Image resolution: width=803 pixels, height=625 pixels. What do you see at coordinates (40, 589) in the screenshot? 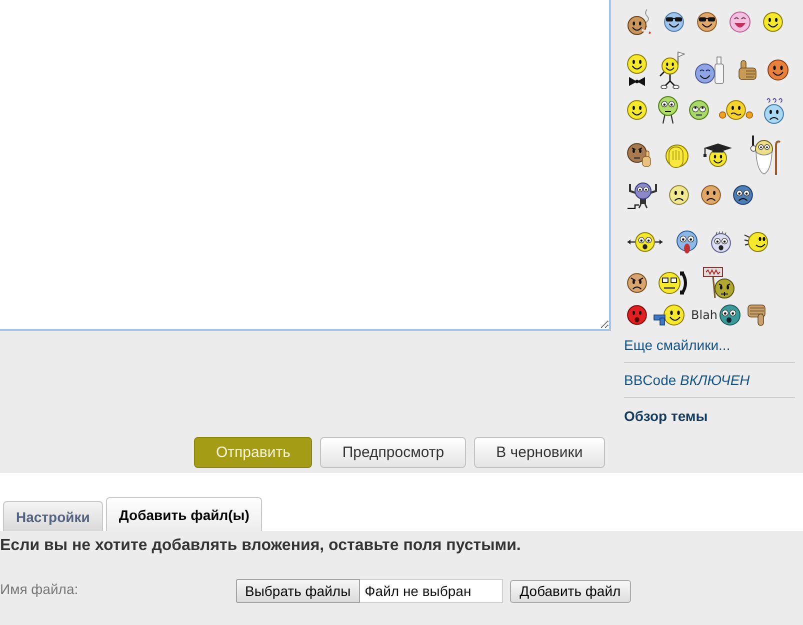
I see `file-name-label: Имя файла:` at bounding box center [40, 589].